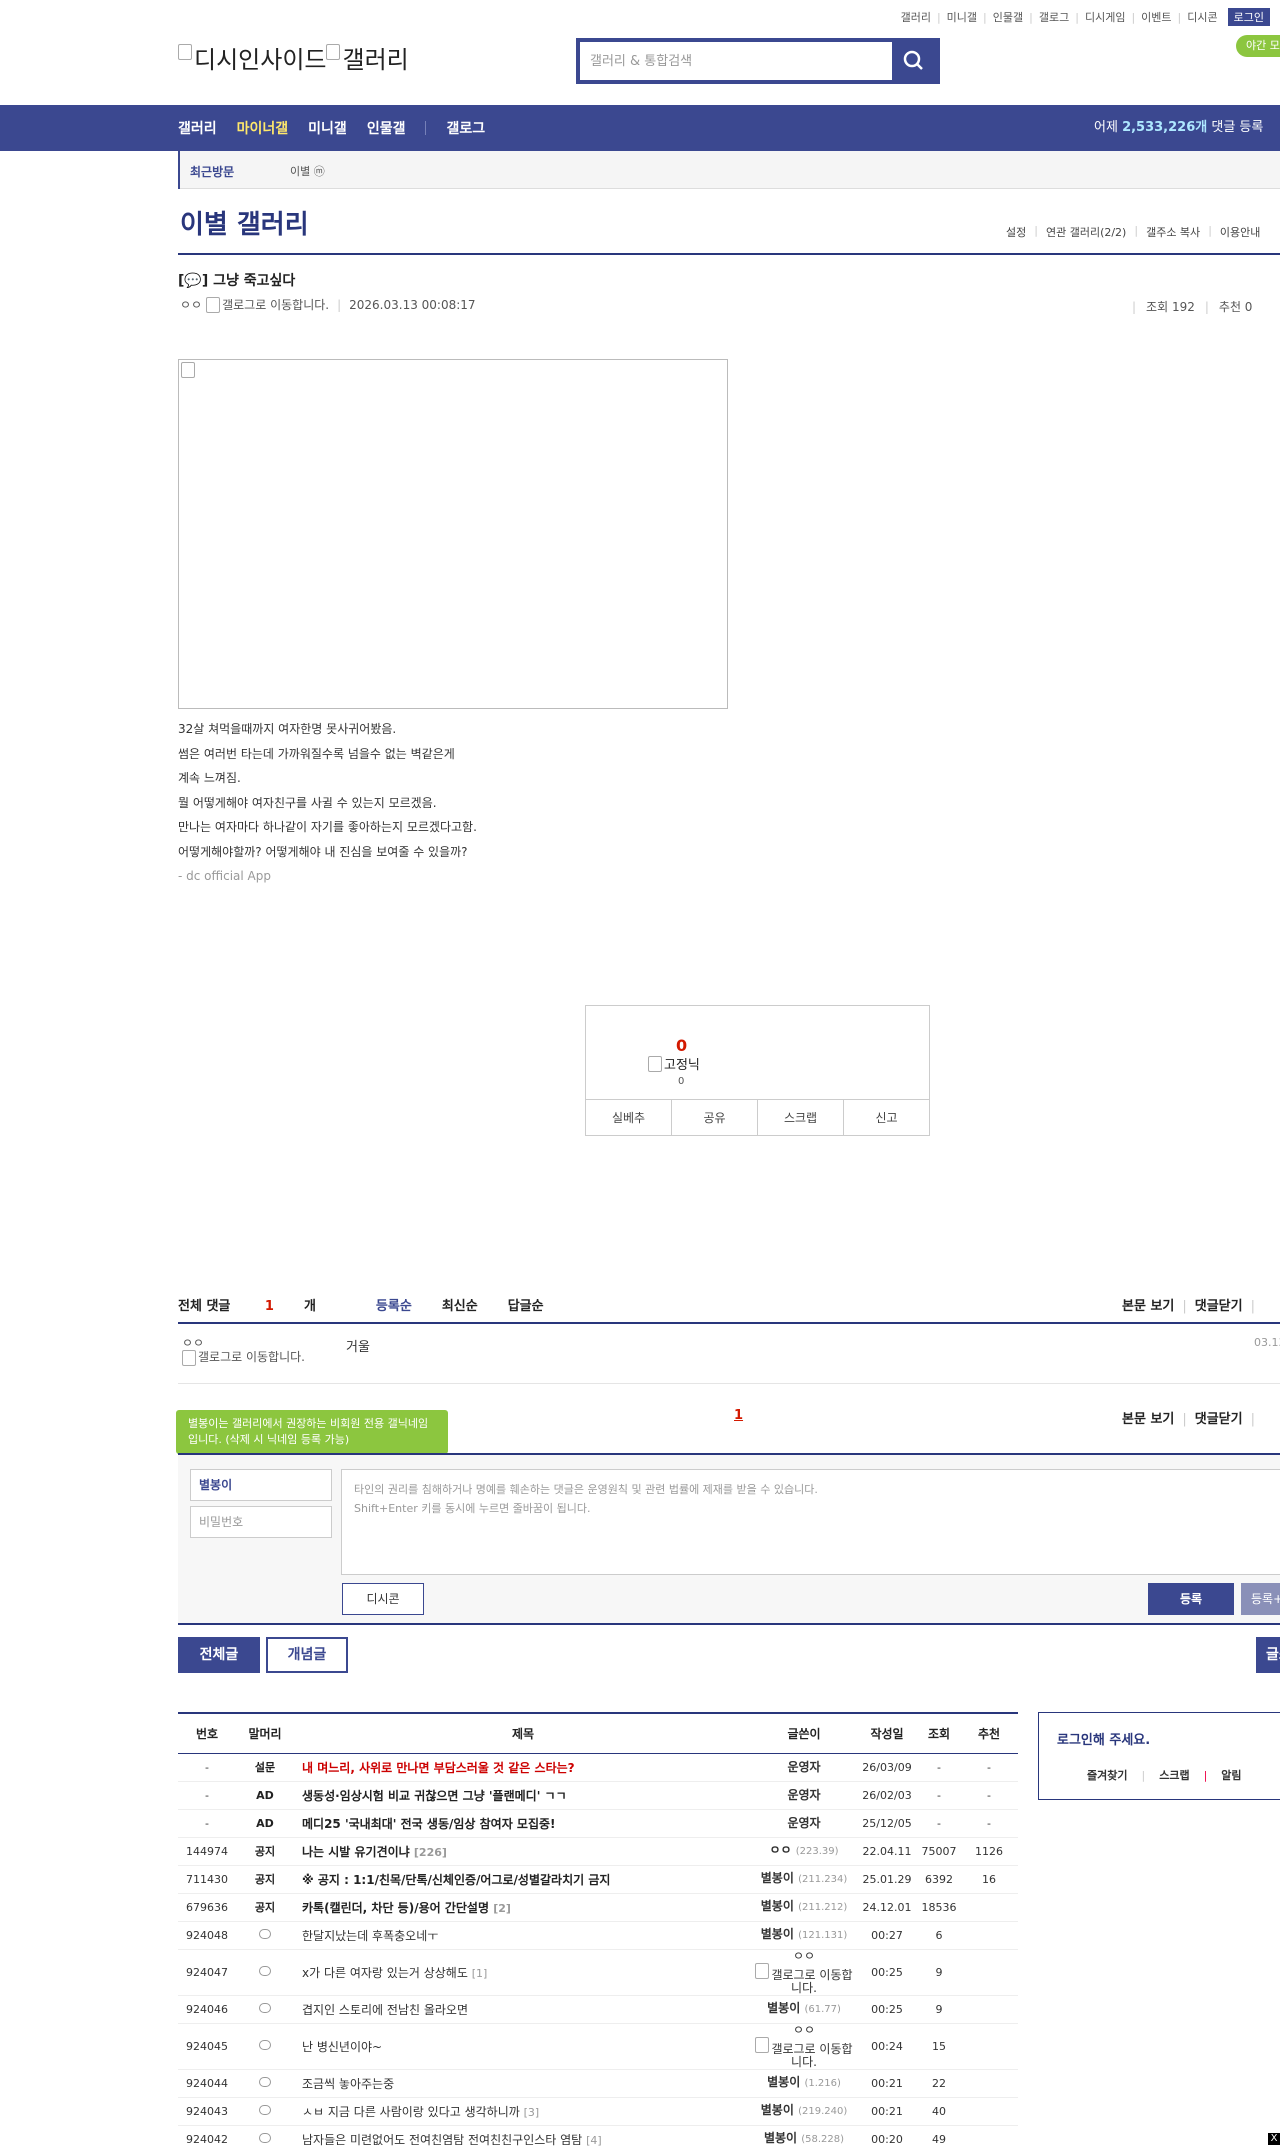  I want to click on post-title-link: 생동성·임상시험 비교 귀찮으면 그냥 '플랜메디' ㄱㄱ, so click(434, 1796).